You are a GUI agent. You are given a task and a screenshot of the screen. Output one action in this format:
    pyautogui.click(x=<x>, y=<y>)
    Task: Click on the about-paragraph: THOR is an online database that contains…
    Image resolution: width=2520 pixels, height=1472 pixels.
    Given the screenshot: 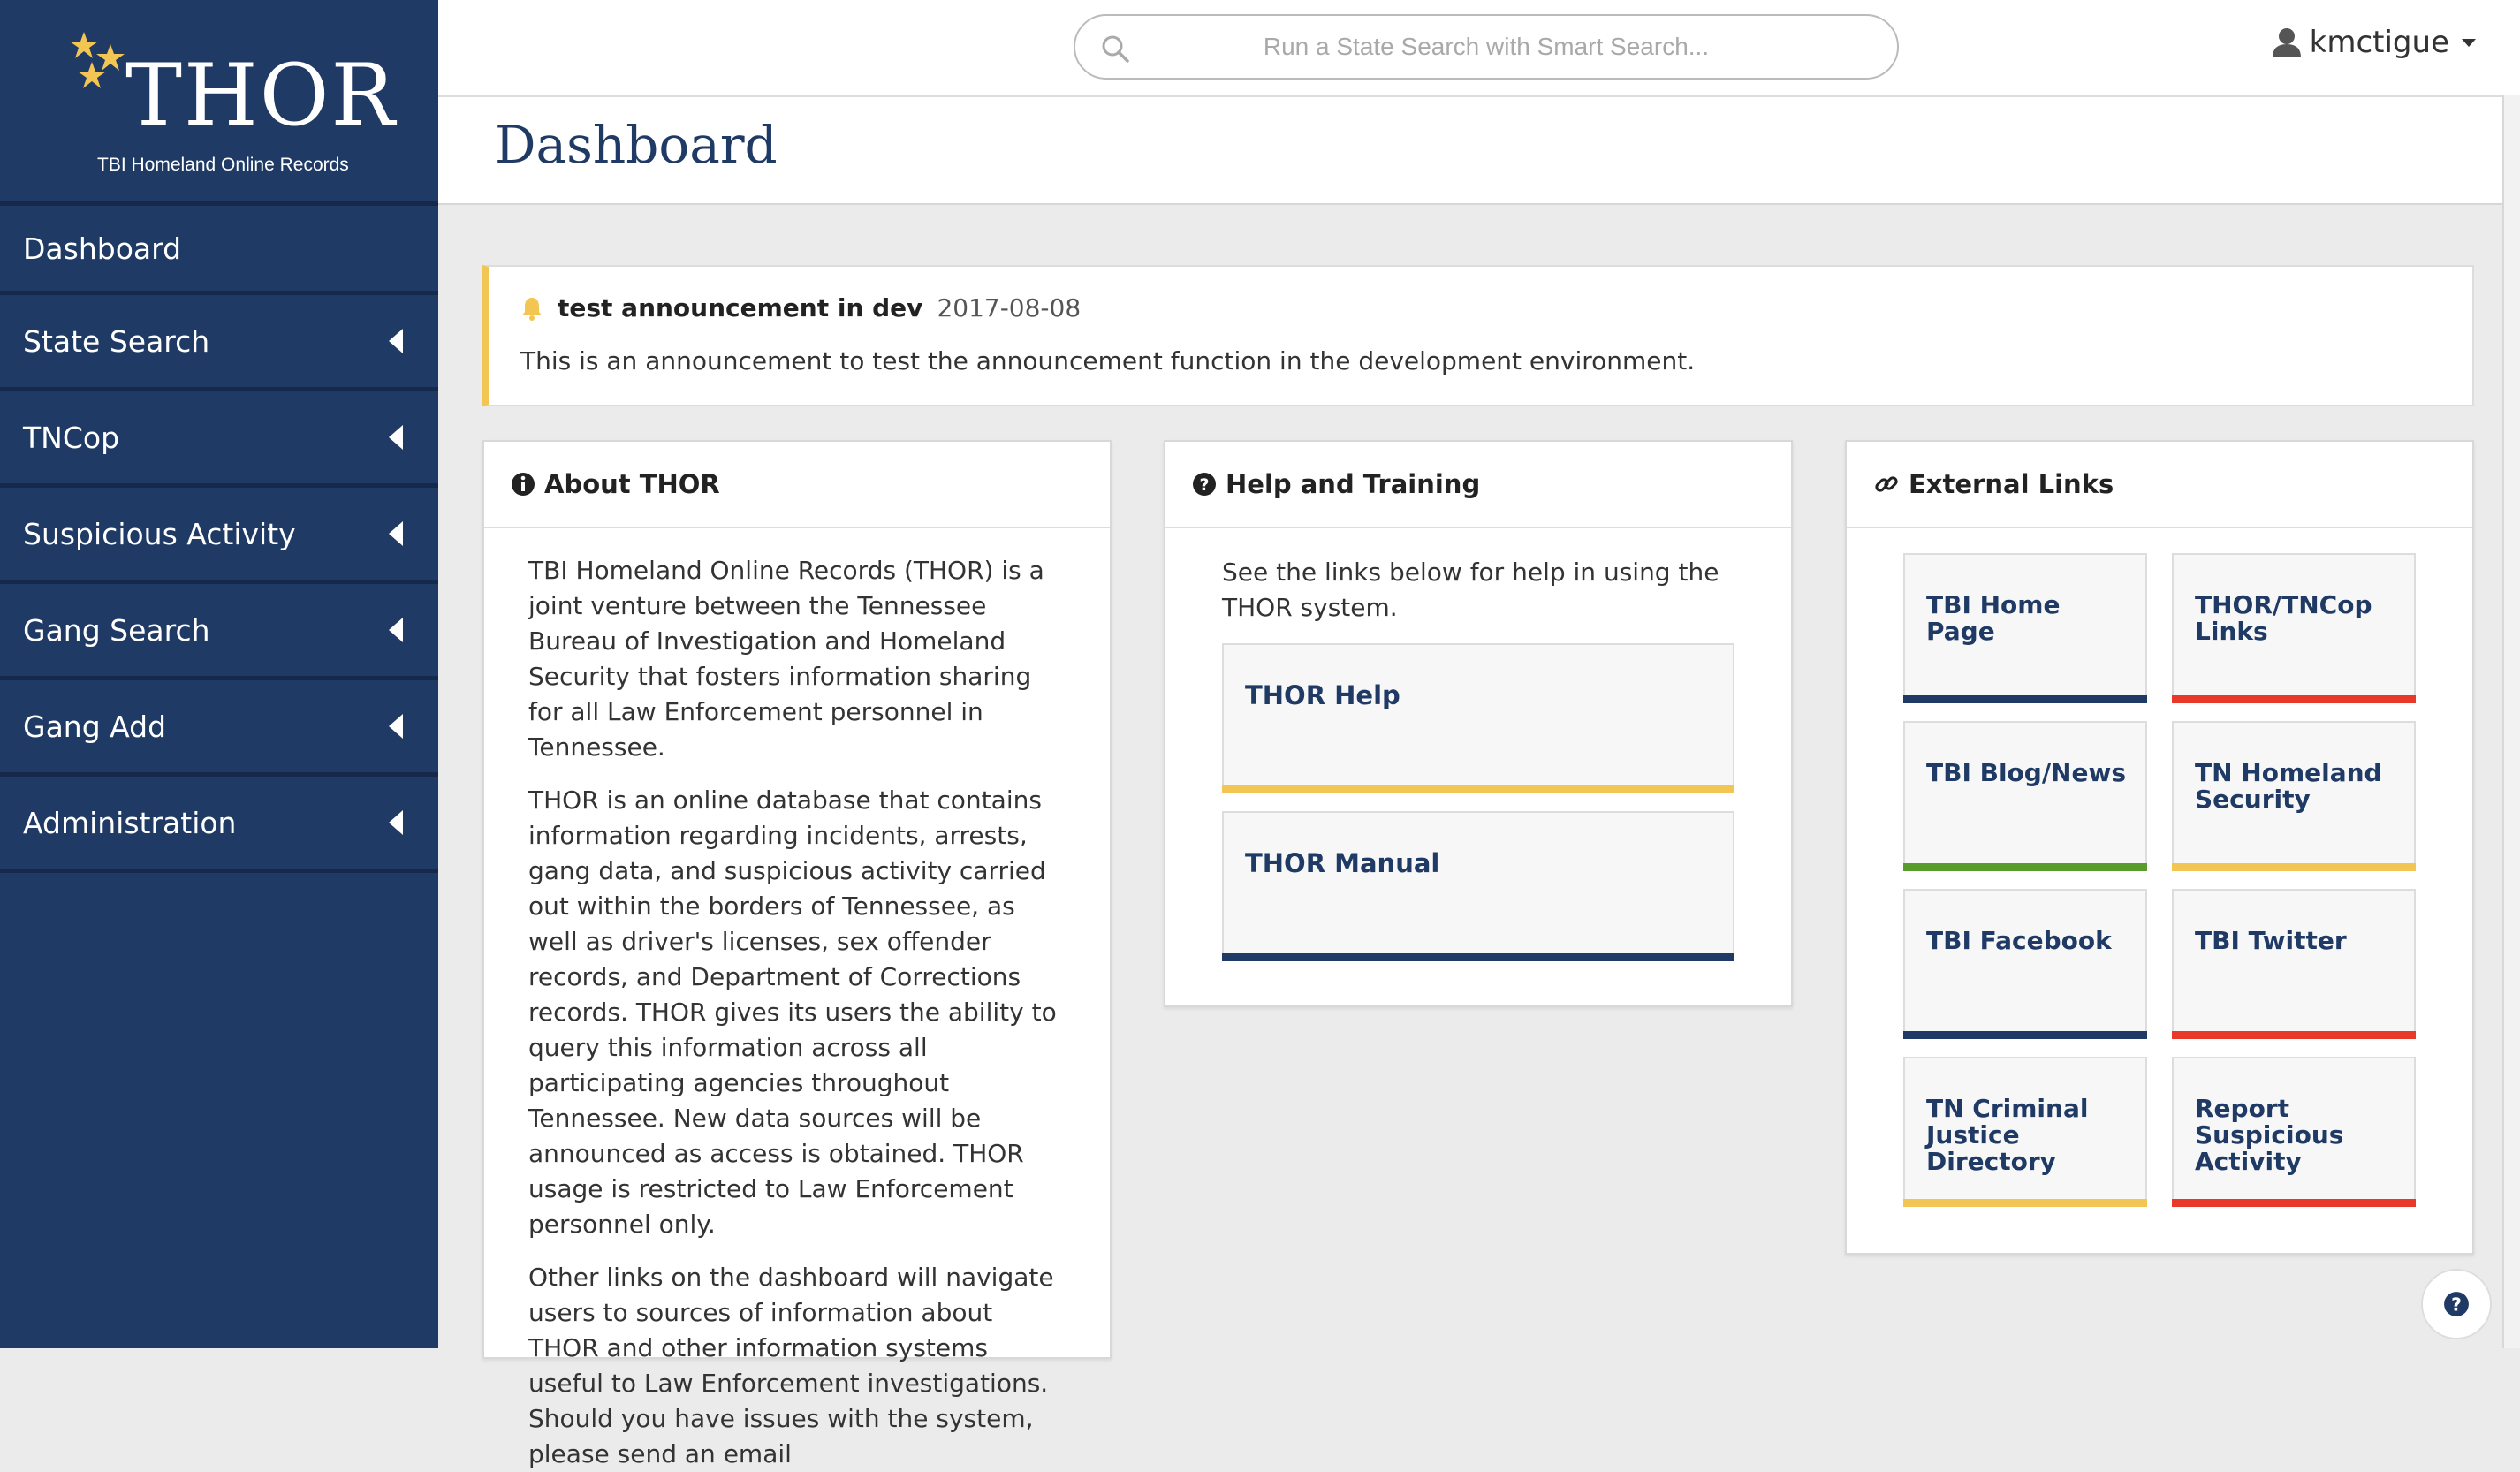 What is the action you would take?
    pyautogui.click(x=792, y=1012)
    